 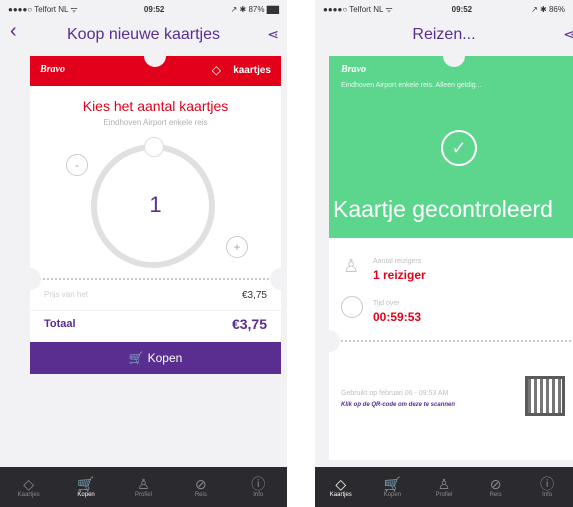 I want to click on travelers-value: 1 reiziger, so click(x=399, y=275).